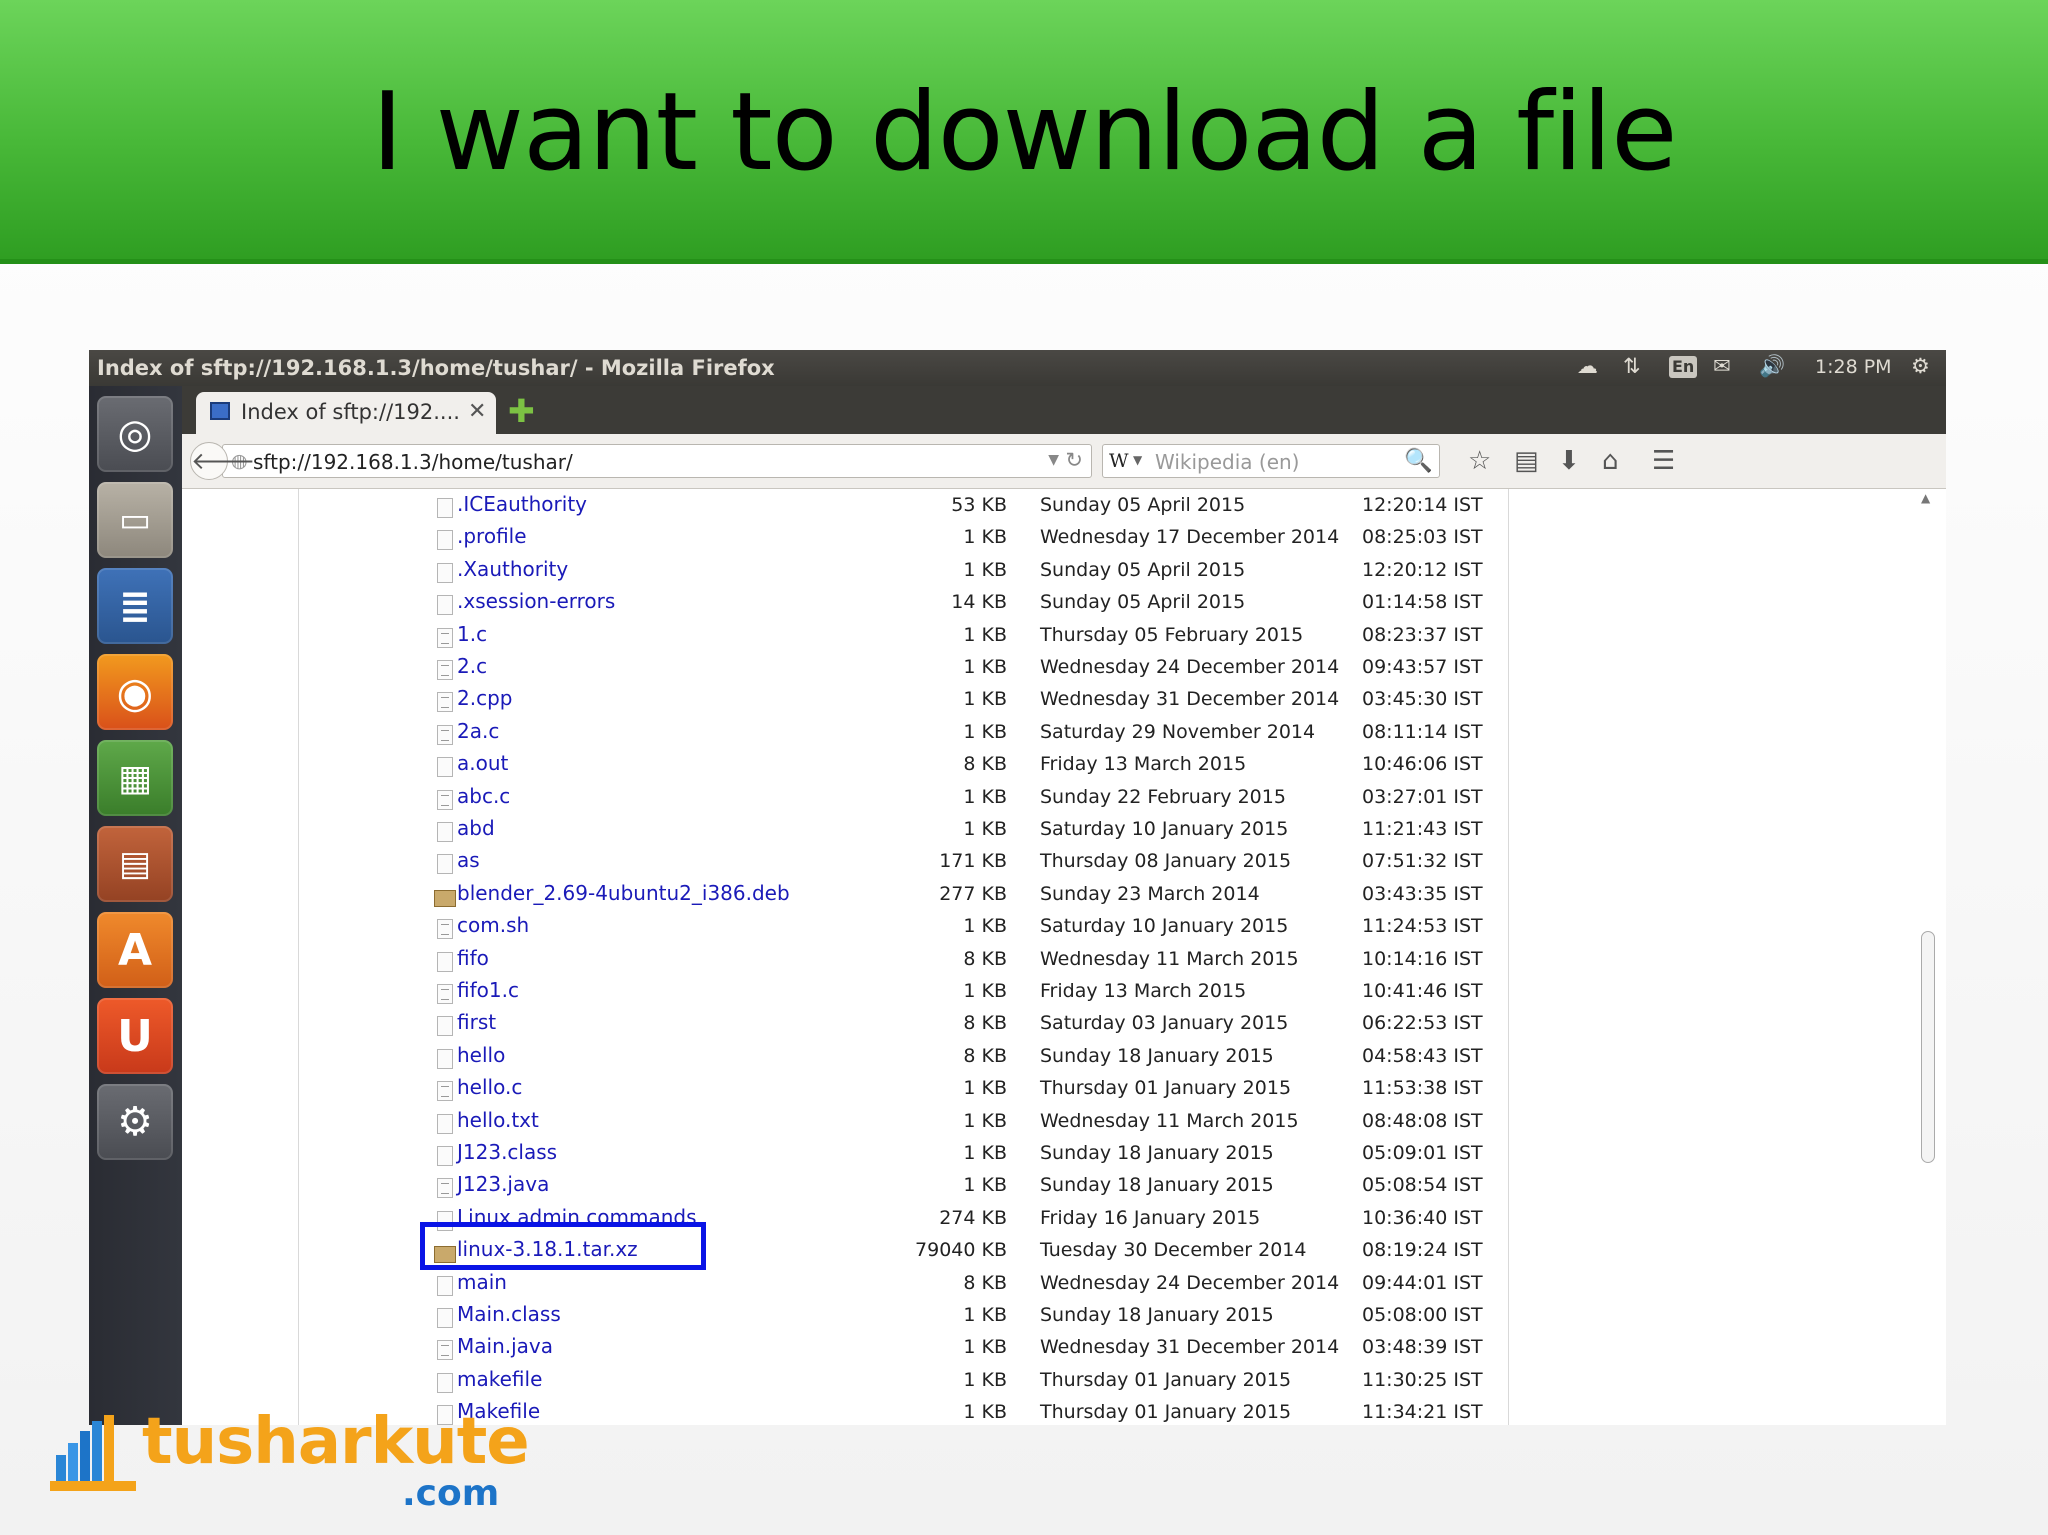  Describe the element at coordinates (489, 1087) in the screenshot. I see `file-link: hello.c` at that location.